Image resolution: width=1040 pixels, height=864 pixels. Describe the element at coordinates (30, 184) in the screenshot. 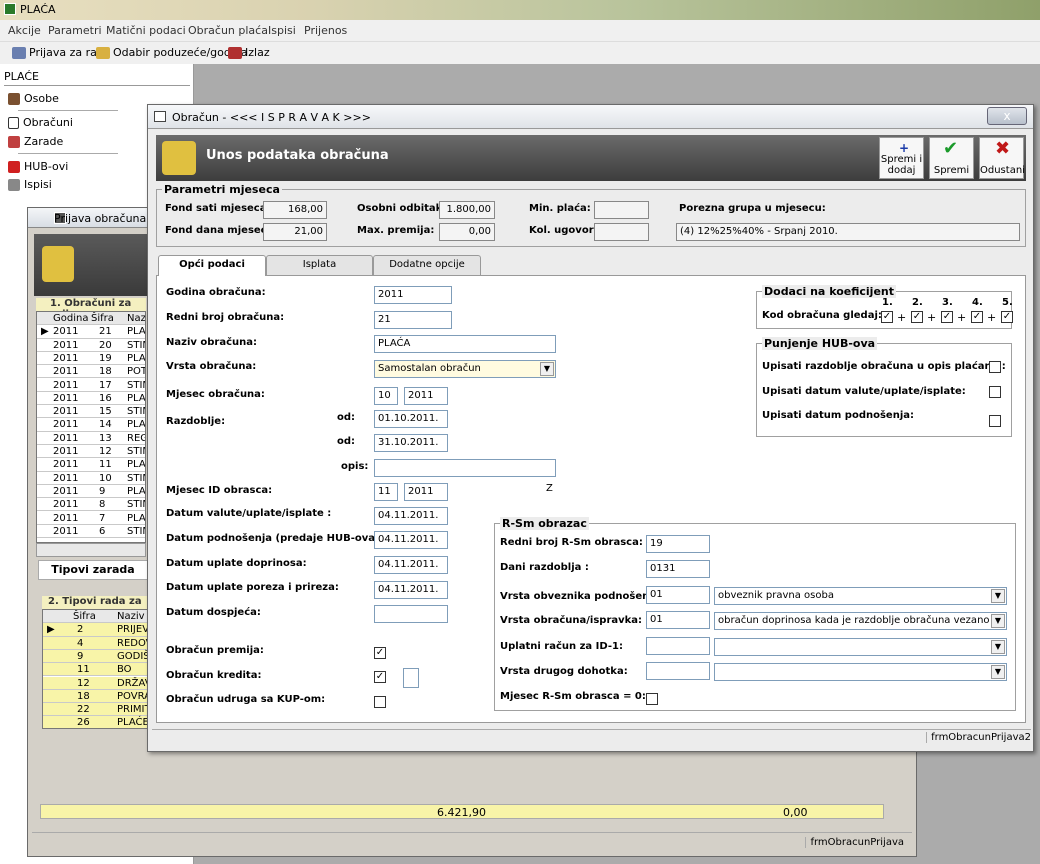

I see `nav-item-ispisi: Ispisi` at that location.